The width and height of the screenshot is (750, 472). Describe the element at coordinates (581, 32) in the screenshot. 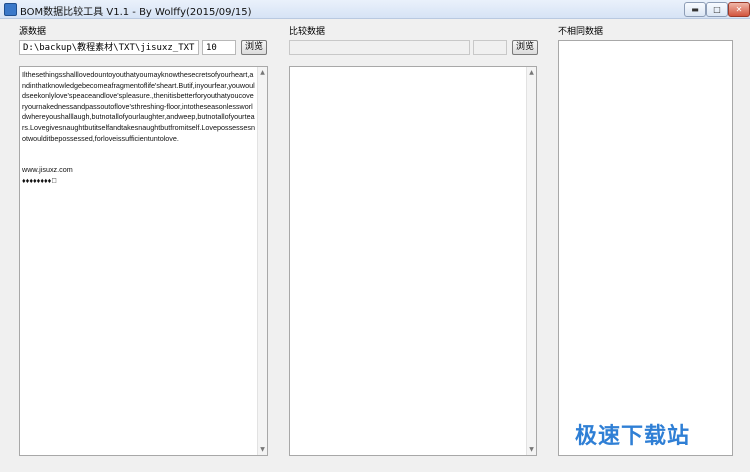

I see `diff-label: 不相同数据` at that location.